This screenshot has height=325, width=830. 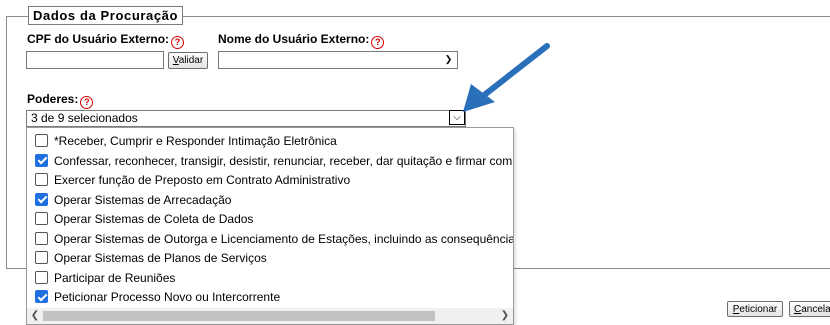 What do you see at coordinates (143, 199) in the screenshot?
I see `option-label: Operar Sistemas de Arrecadação` at bounding box center [143, 199].